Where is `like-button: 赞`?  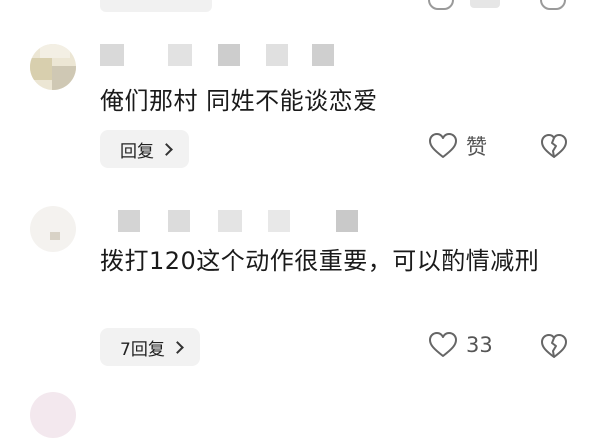 like-button: 赞 is located at coordinates (457, 146).